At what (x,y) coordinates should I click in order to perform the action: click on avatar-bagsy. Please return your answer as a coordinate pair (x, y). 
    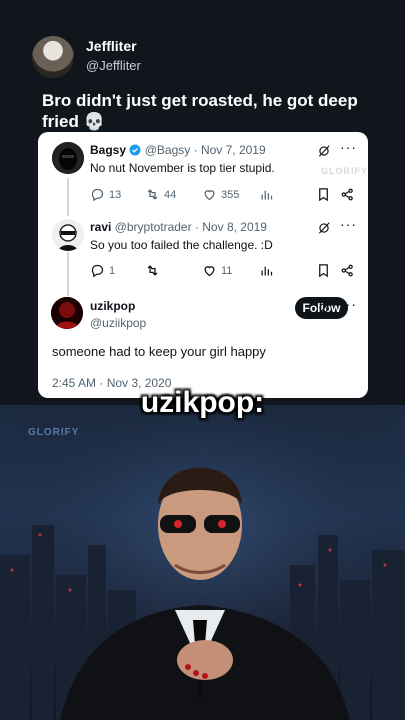
    Looking at the image, I should click on (68, 158).